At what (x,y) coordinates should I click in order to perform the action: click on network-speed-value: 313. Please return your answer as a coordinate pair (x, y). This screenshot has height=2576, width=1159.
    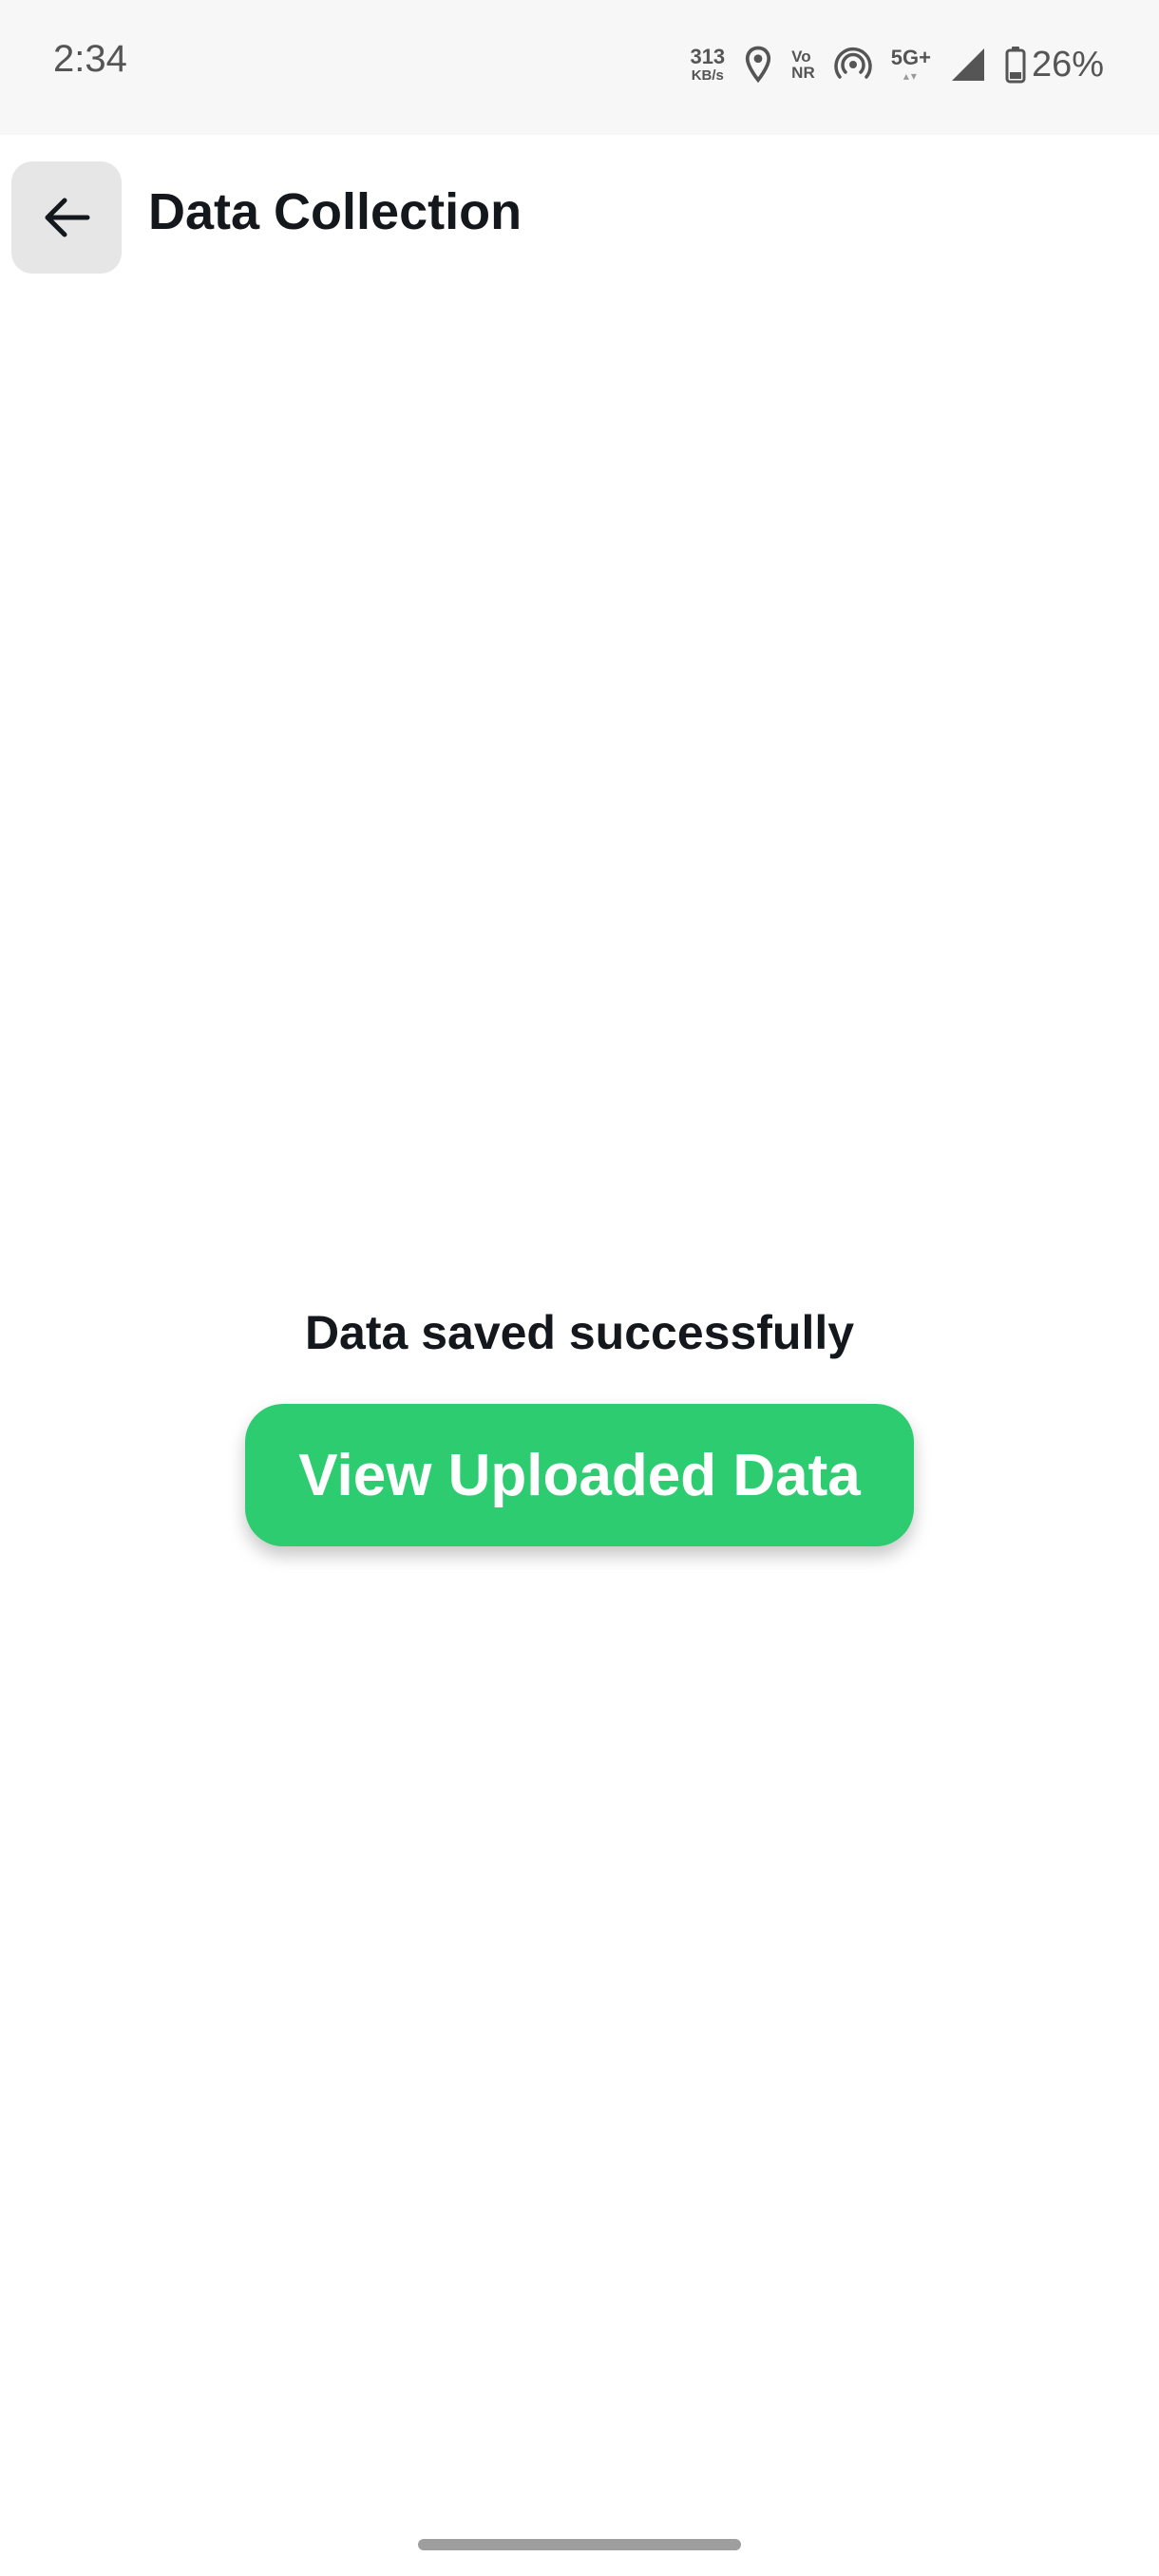
    Looking at the image, I should click on (708, 56).